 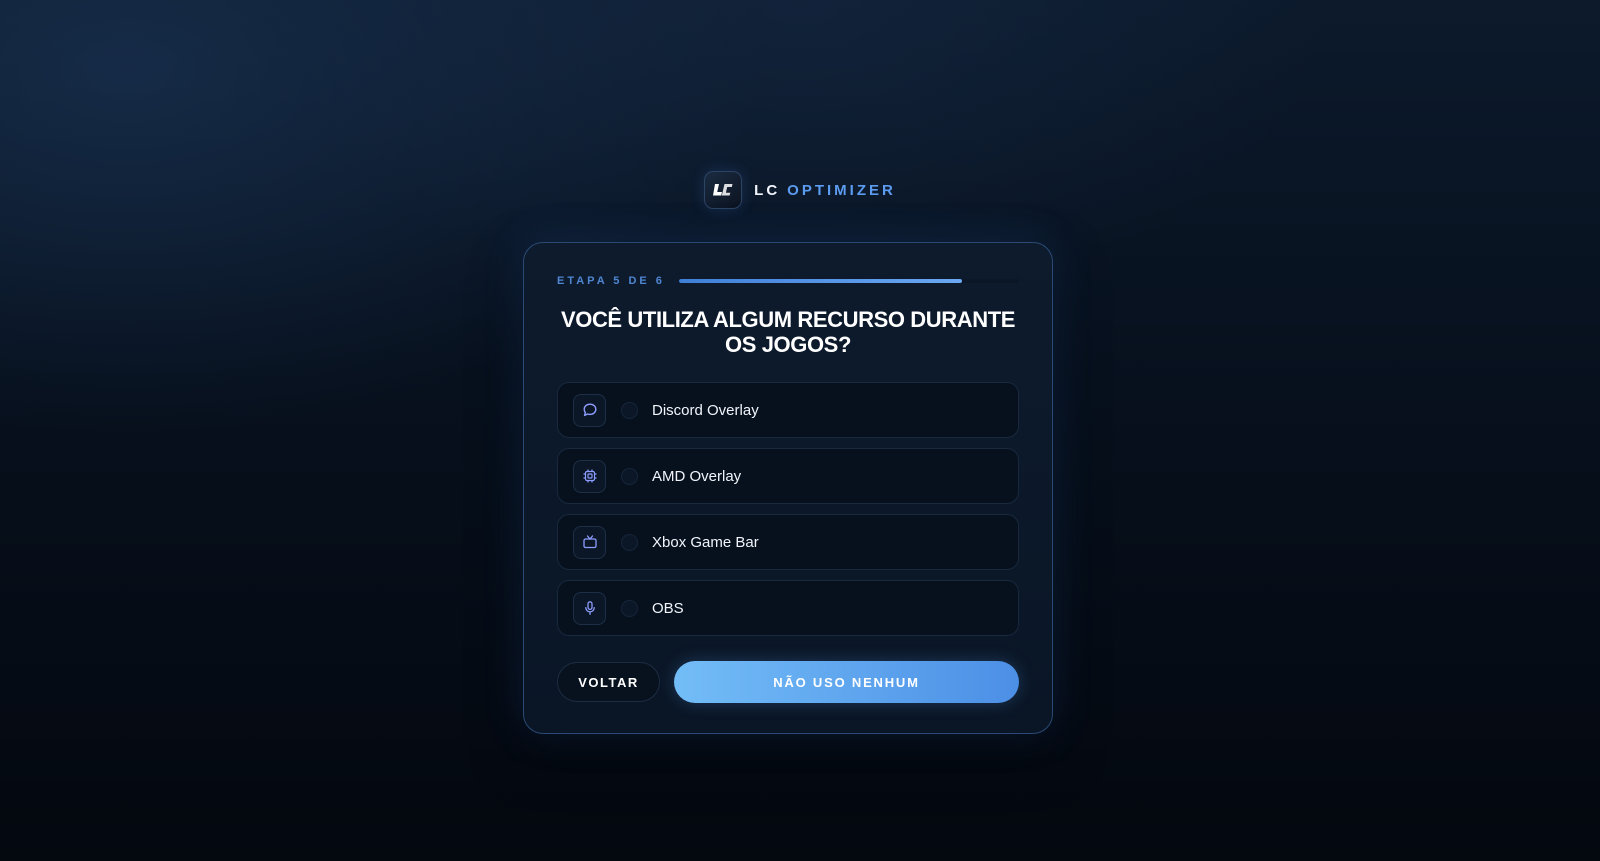 I want to click on option-label: AMD Overlay, so click(x=697, y=476).